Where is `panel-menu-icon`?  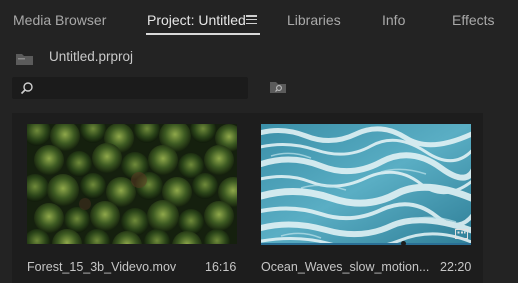
panel-menu-icon is located at coordinates (251, 20).